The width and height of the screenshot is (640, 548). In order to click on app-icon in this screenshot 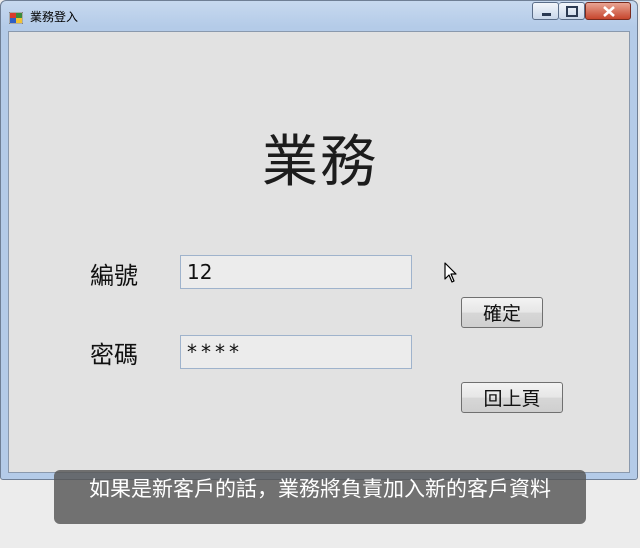, I will do `click(16, 17)`.